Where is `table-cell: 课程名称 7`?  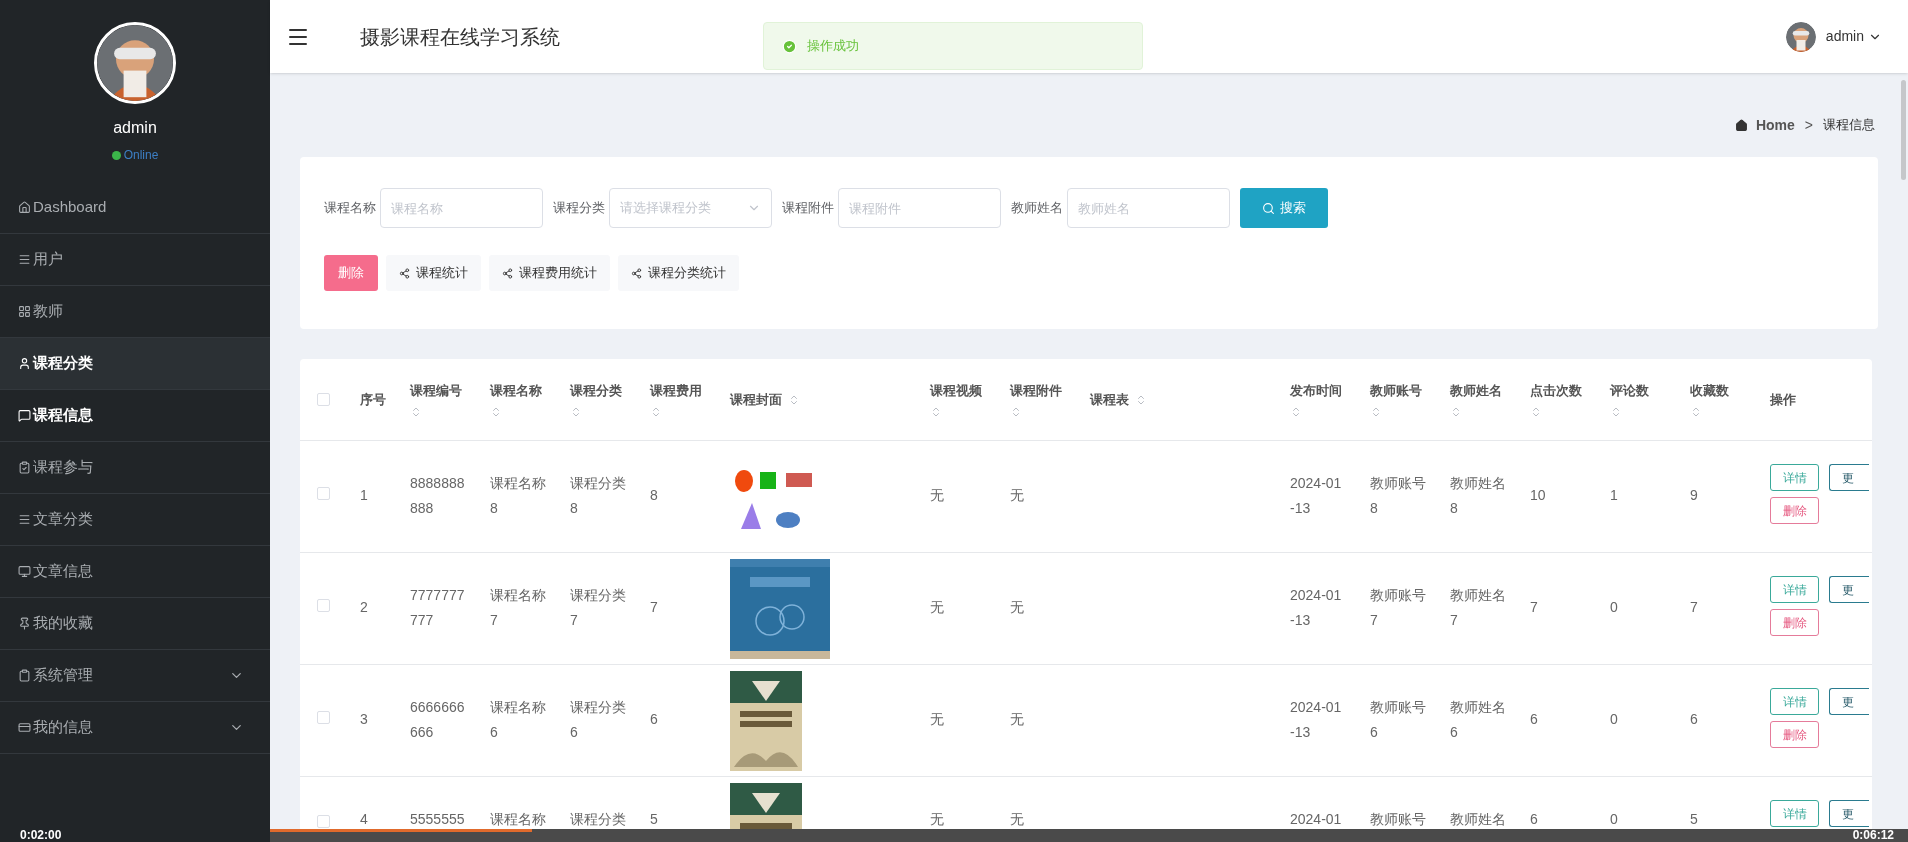 table-cell: 课程名称 7 is located at coordinates (518, 607).